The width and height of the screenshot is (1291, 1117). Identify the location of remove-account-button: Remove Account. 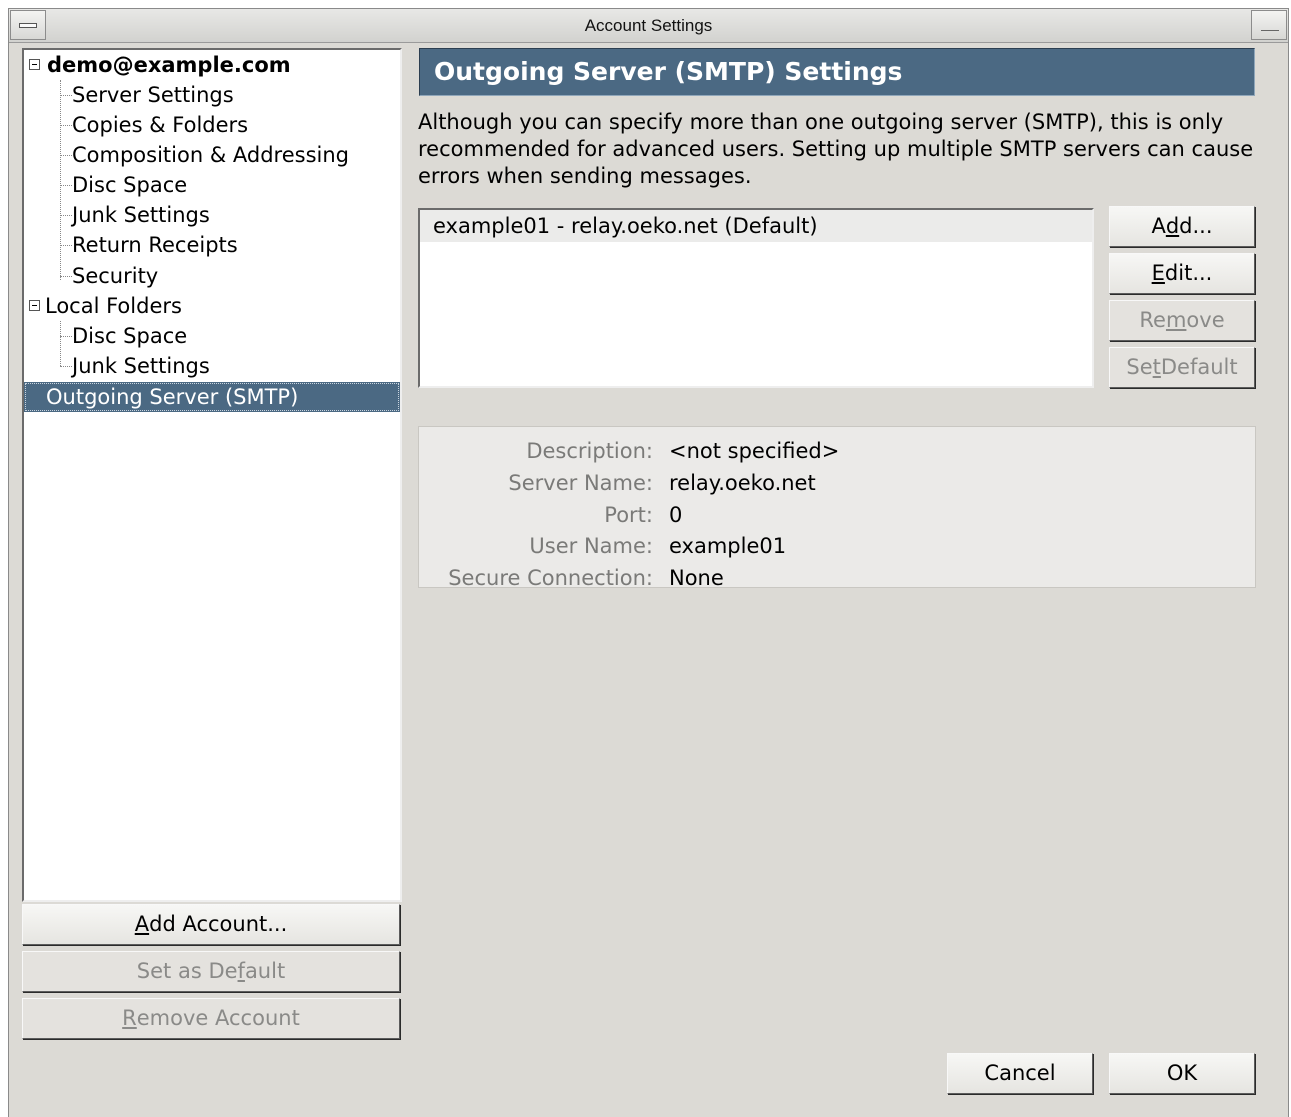
(211, 1018).